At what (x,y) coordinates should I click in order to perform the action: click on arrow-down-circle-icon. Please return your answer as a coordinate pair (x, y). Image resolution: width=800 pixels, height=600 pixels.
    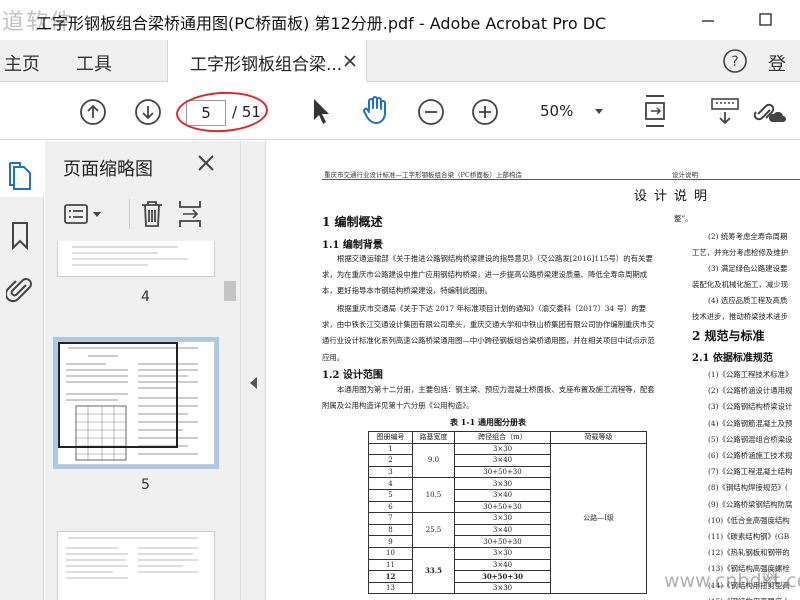
    Looking at the image, I should click on (148, 112).